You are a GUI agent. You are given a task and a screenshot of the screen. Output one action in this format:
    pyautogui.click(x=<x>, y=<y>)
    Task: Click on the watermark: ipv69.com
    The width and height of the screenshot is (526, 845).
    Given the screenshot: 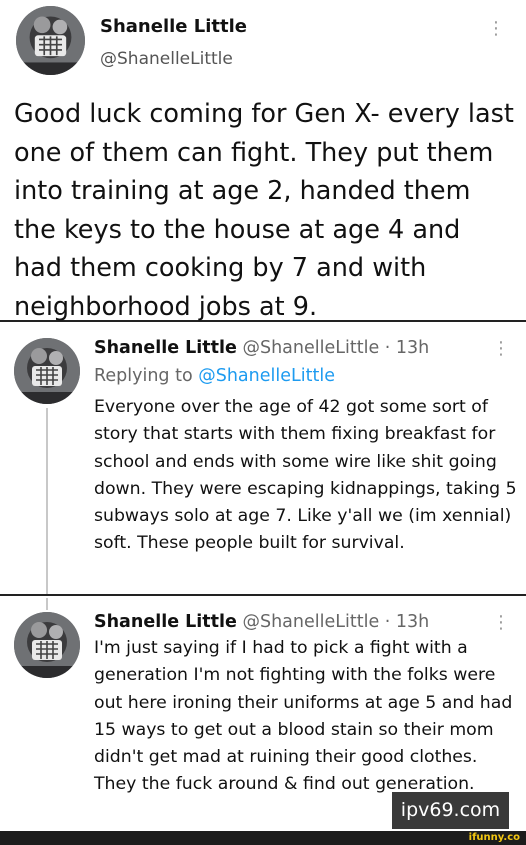 What is the action you would take?
    pyautogui.click(x=450, y=810)
    